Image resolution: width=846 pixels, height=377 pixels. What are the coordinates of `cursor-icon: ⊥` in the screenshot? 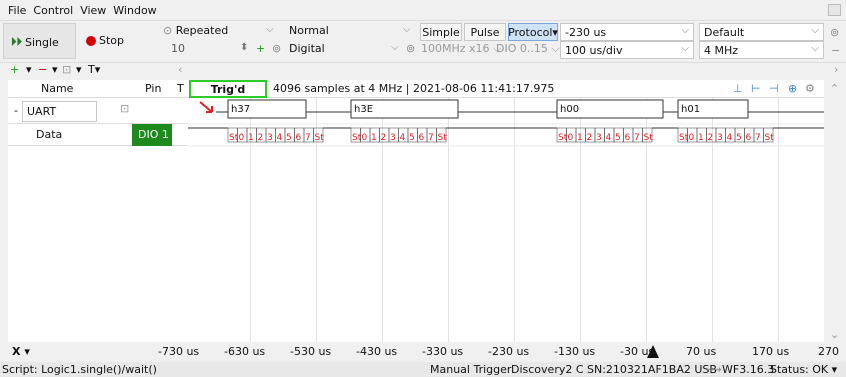 It's located at (738, 88).